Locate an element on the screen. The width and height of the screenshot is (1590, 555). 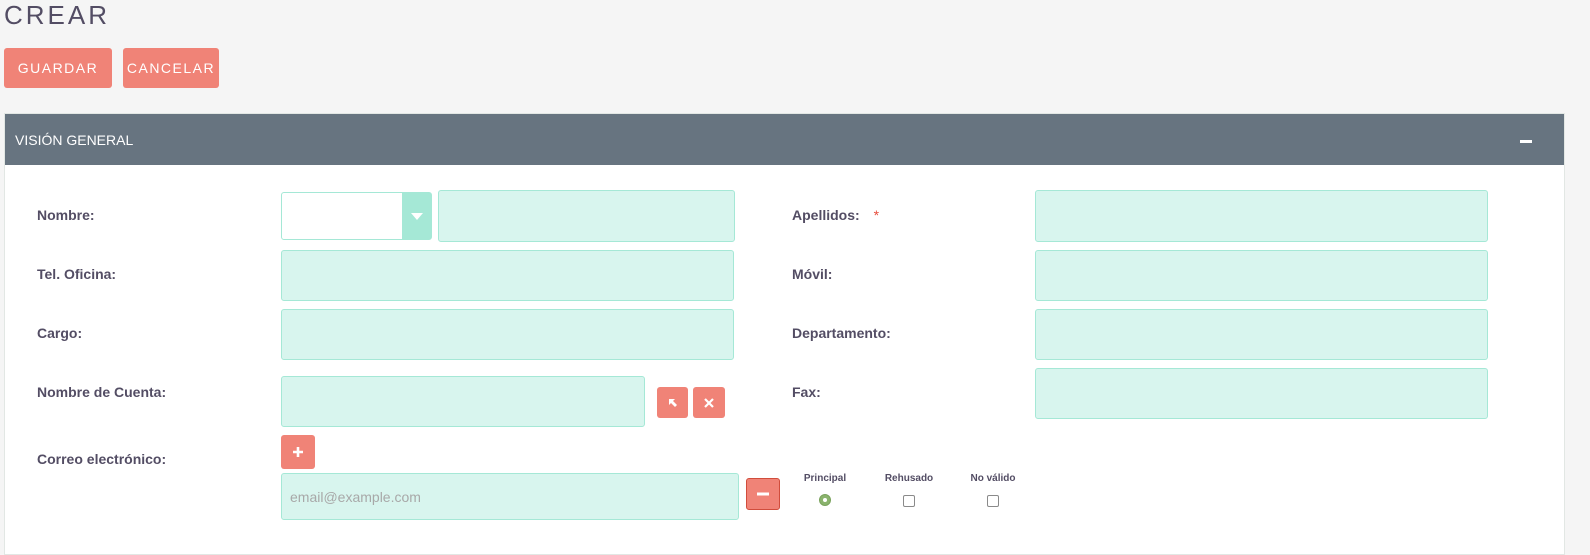
principal-label: Principal is located at coordinates (825, 478).